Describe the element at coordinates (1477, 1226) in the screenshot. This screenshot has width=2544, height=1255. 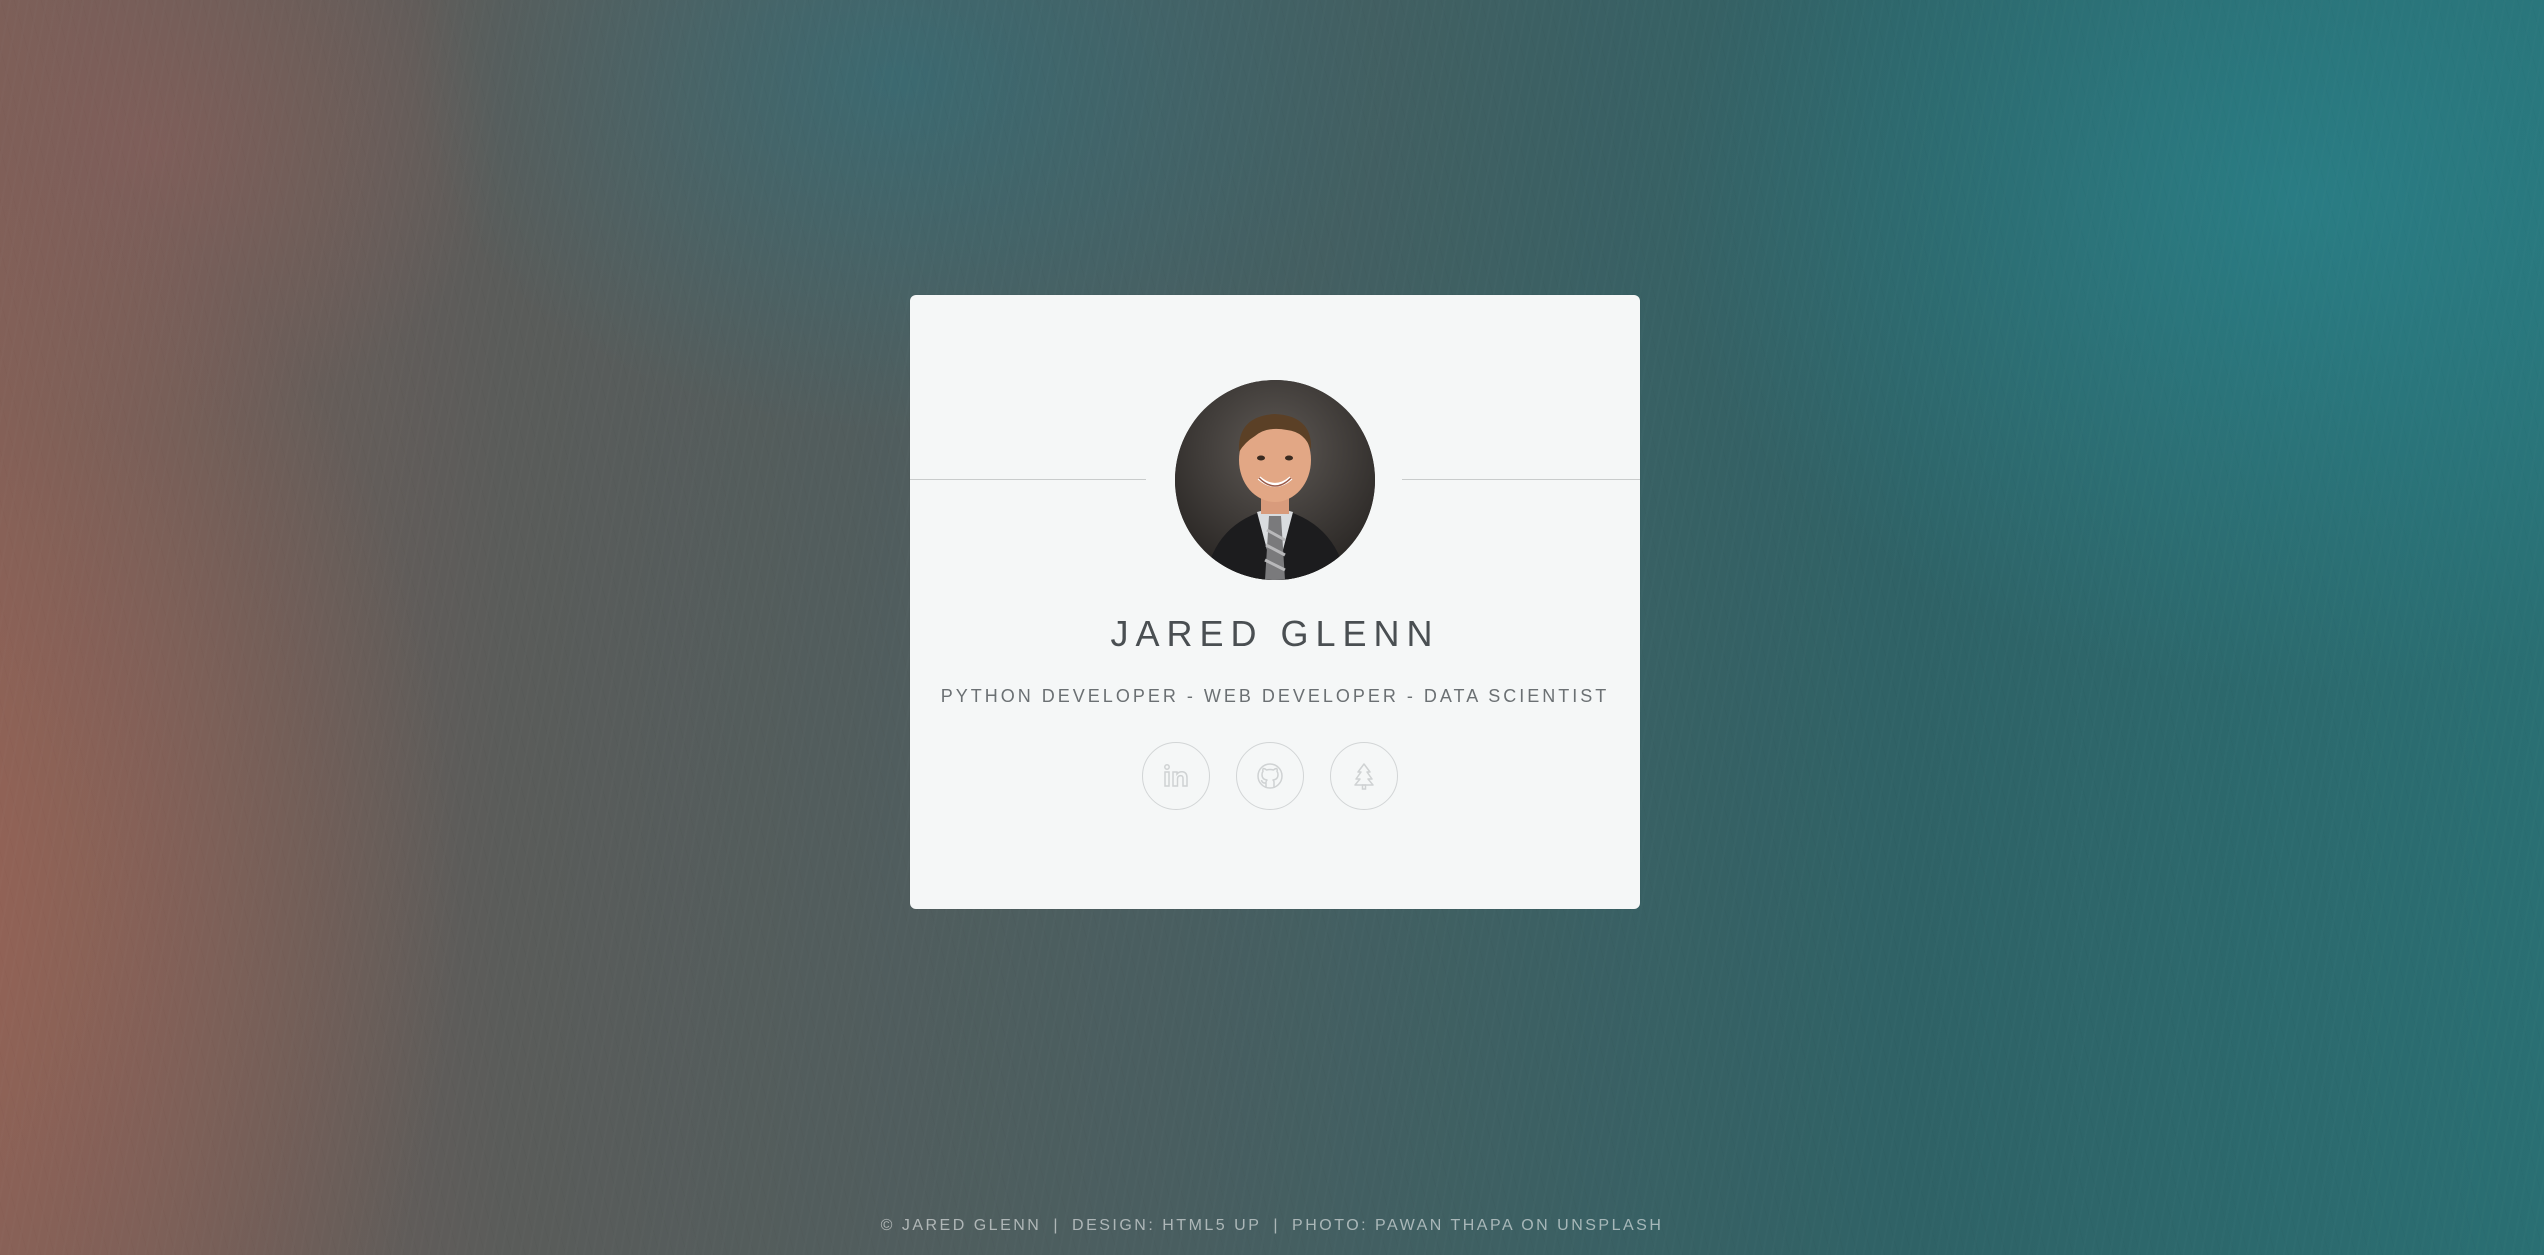
I see `footer-photo-credit: PHOTO: PAWAN THAPA ON UNSPLASH` at that location.